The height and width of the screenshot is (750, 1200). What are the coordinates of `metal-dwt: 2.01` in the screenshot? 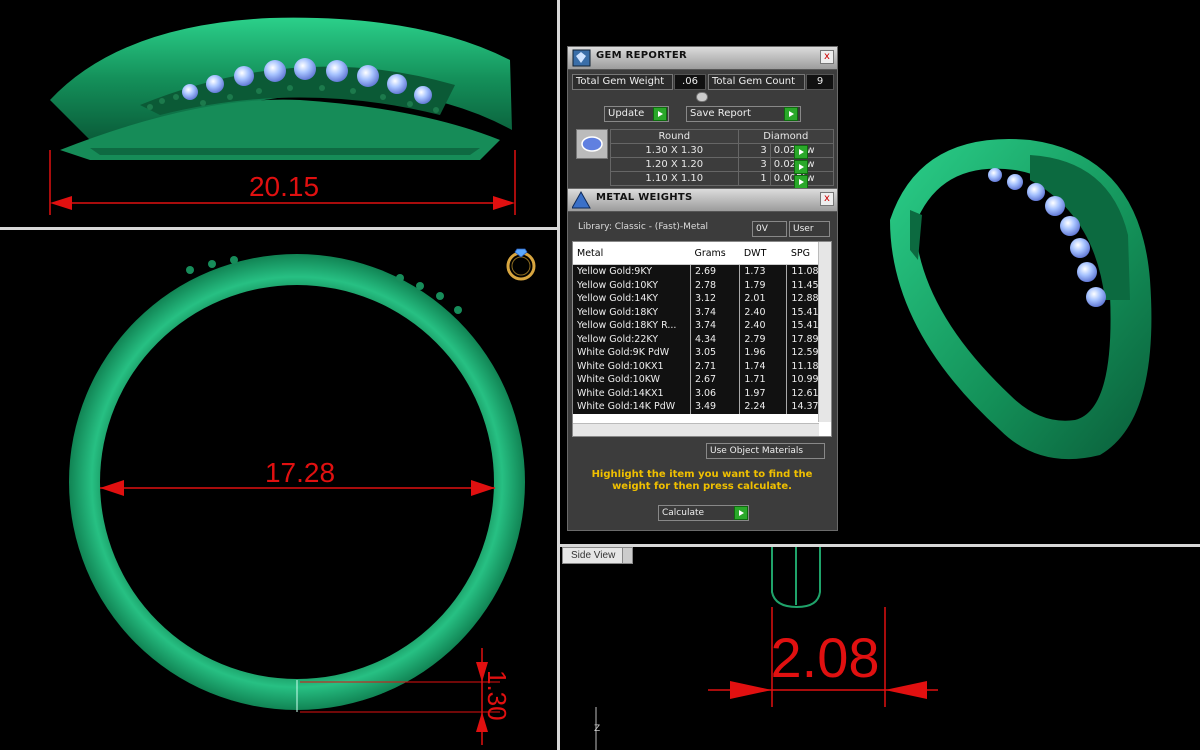 It's located at (763, 299).